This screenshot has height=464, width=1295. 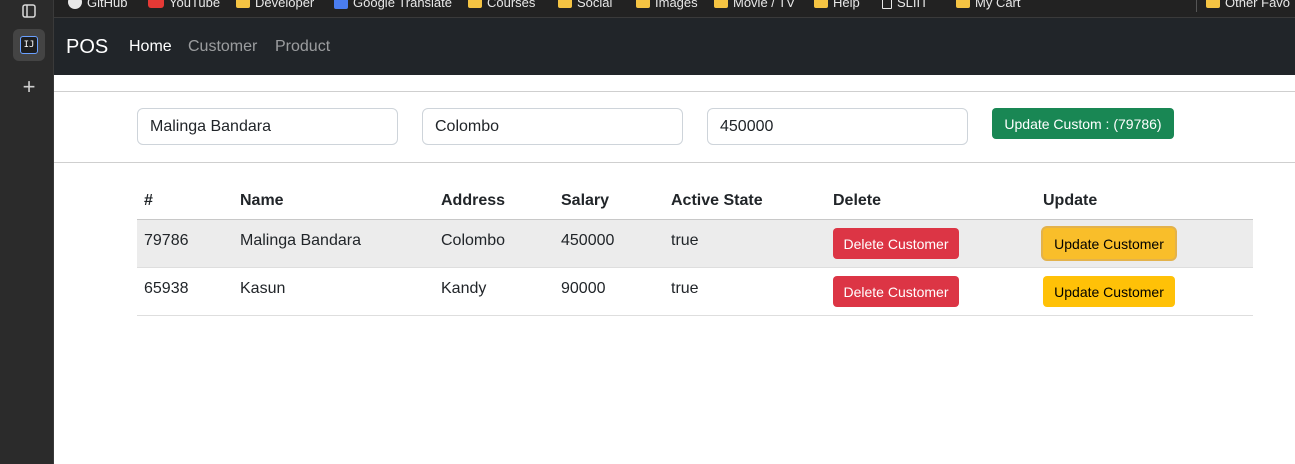 I want to click on bookmark-courses: Courses, so click(x=501, y=5).